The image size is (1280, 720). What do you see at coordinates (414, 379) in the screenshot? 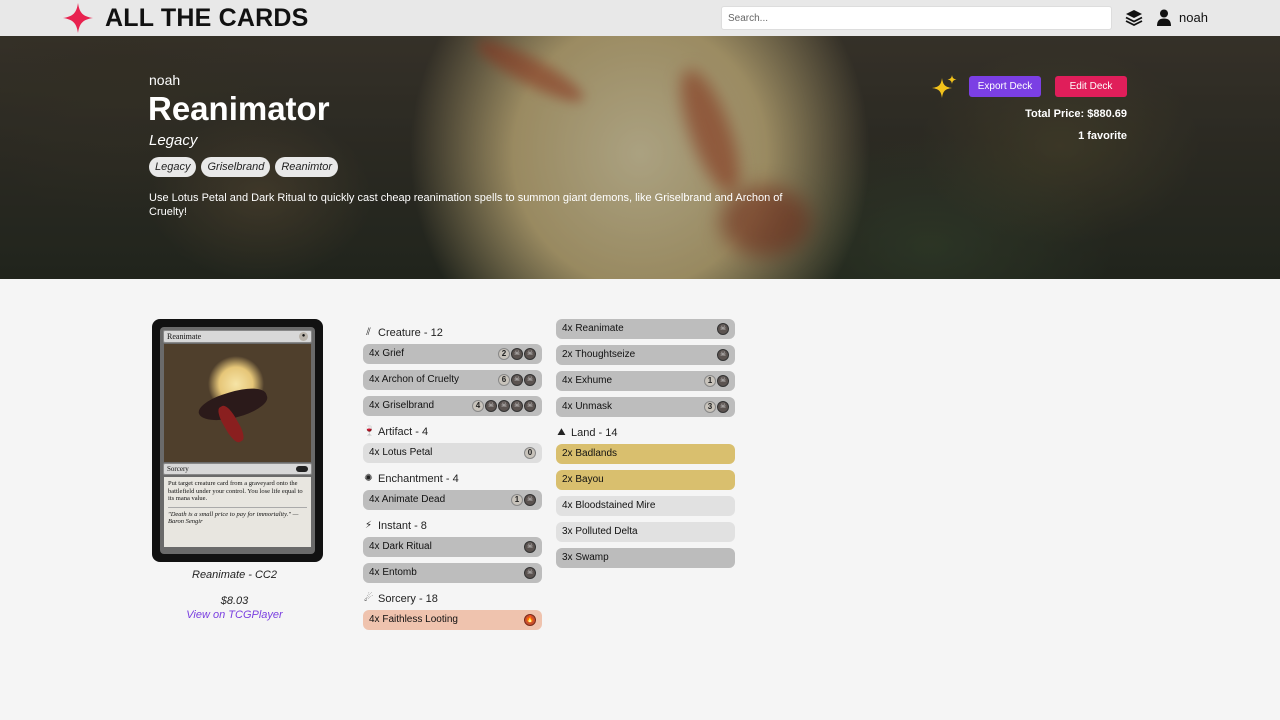
I see `card-row-label: 4x Archon of Cruelty` at bounding box center [414, 379].